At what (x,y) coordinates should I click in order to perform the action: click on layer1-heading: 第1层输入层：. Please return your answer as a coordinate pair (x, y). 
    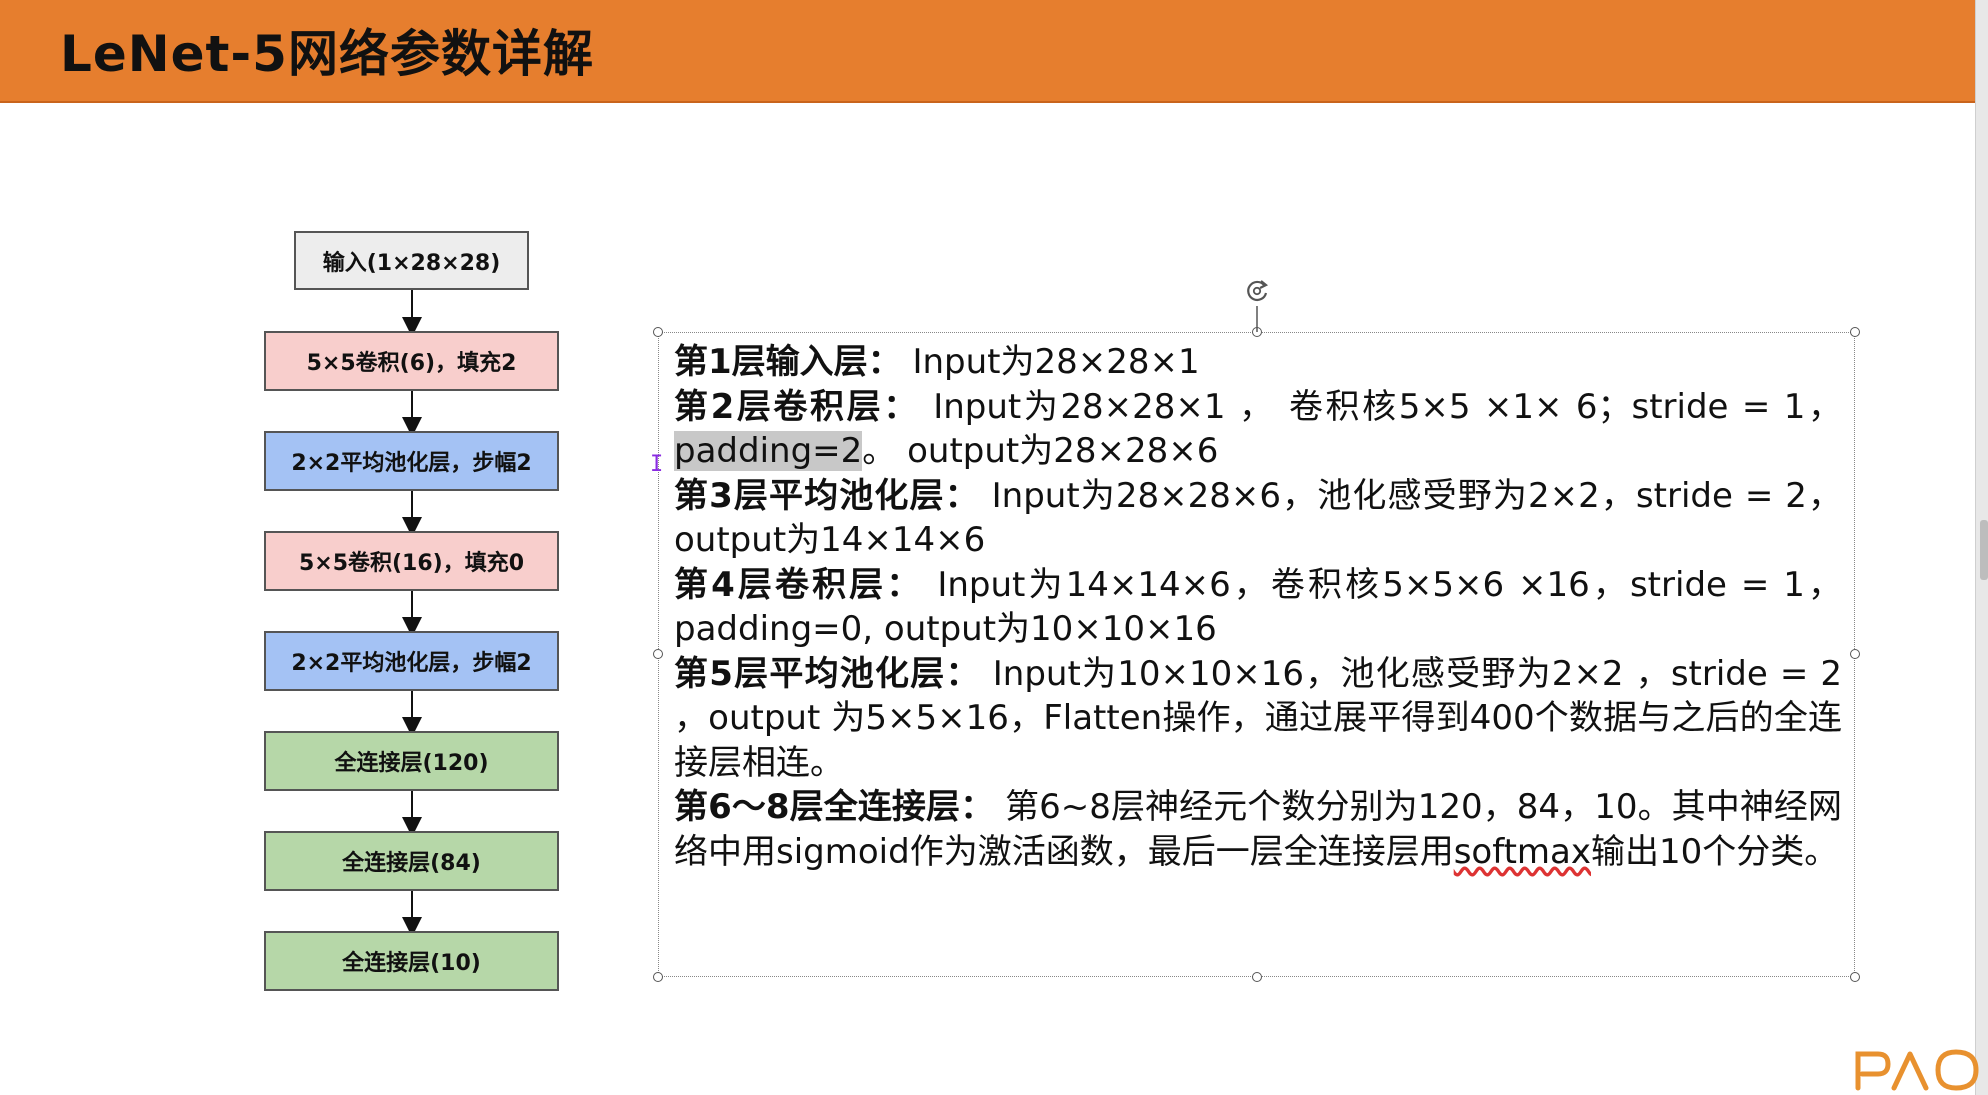
    Looking at the image, I should click on (788, 362).